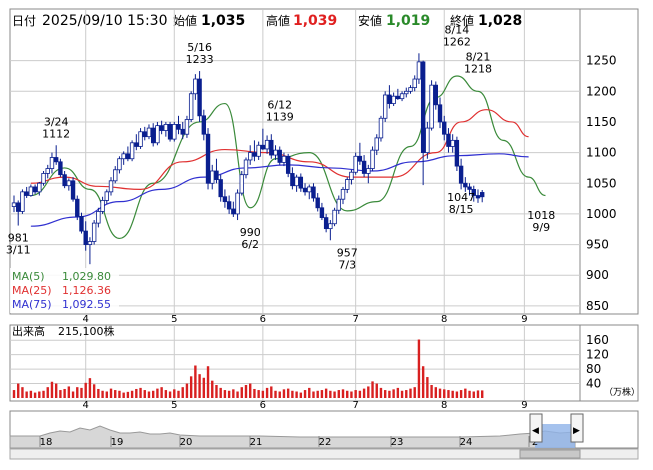  I want to click on price-y-tick-label: 1050, so click(601, 183).